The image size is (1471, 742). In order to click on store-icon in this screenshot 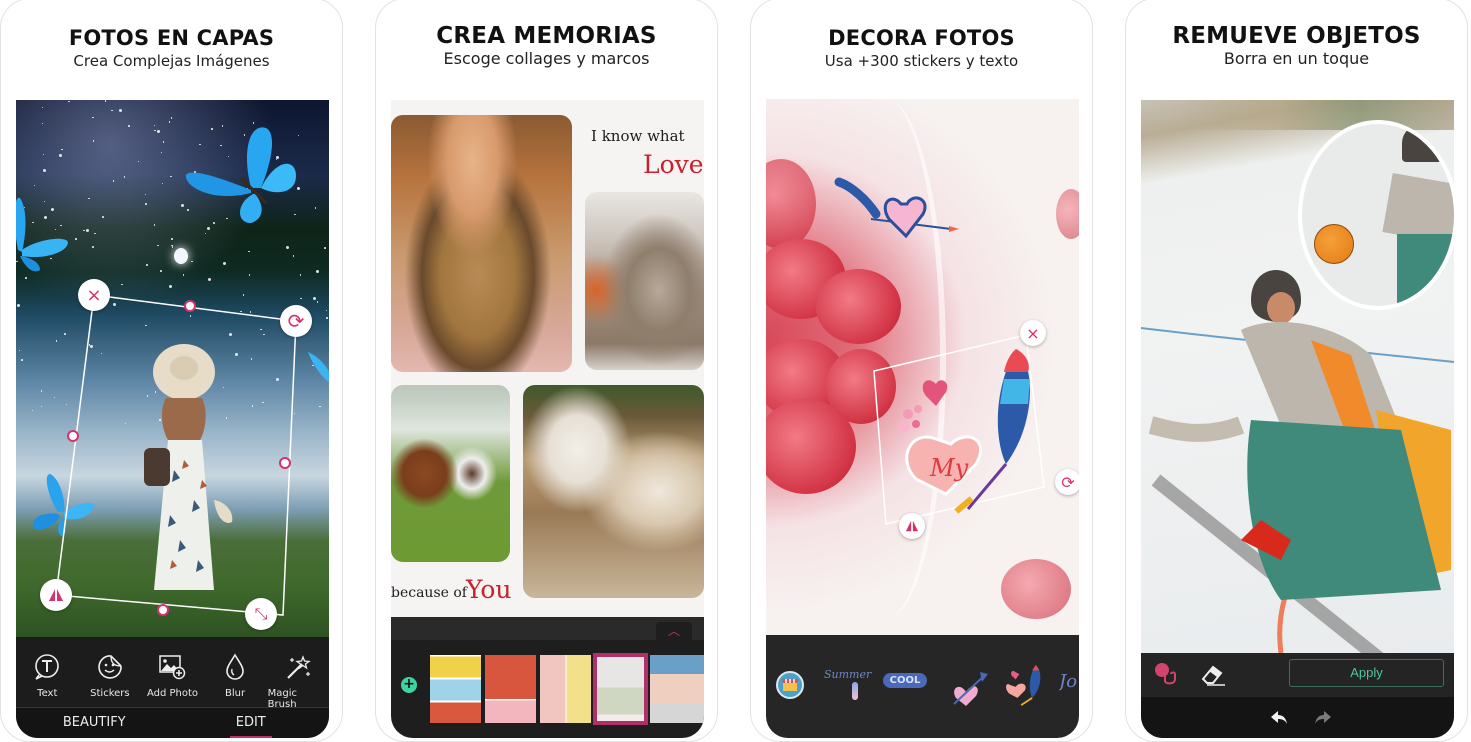, I will do `click(790, 685)`.